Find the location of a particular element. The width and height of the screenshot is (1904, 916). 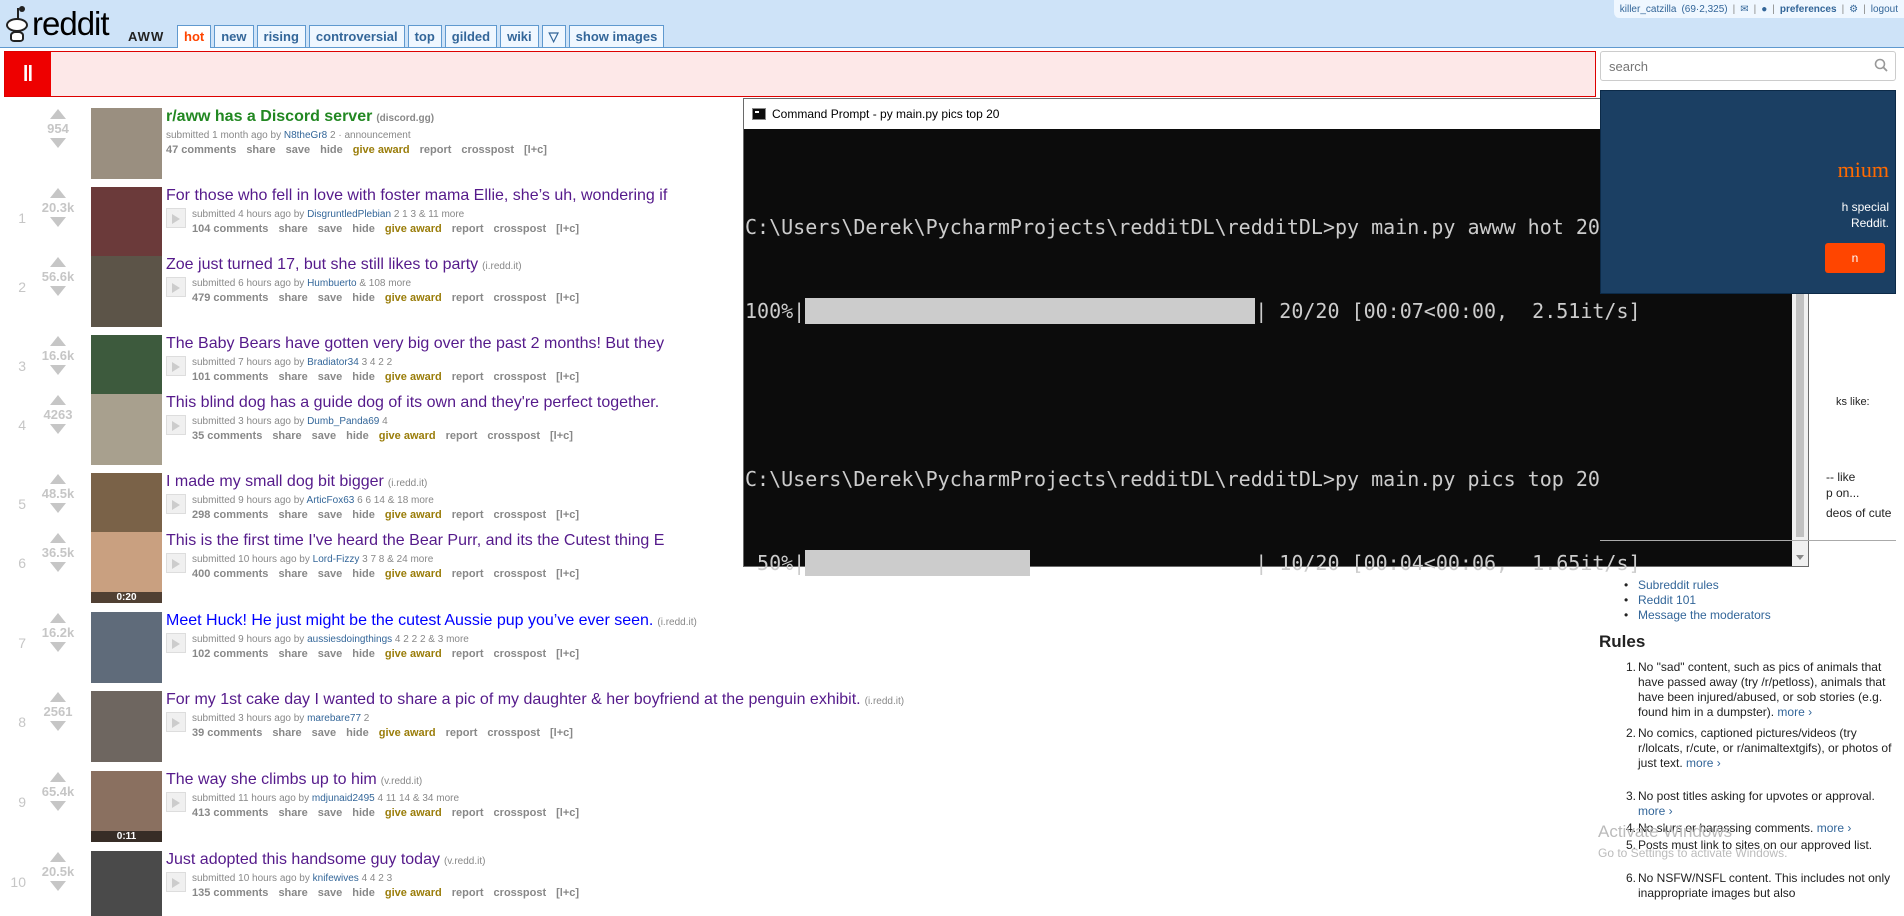

comments-link: 104 comments is located at coordinates (230, 229).